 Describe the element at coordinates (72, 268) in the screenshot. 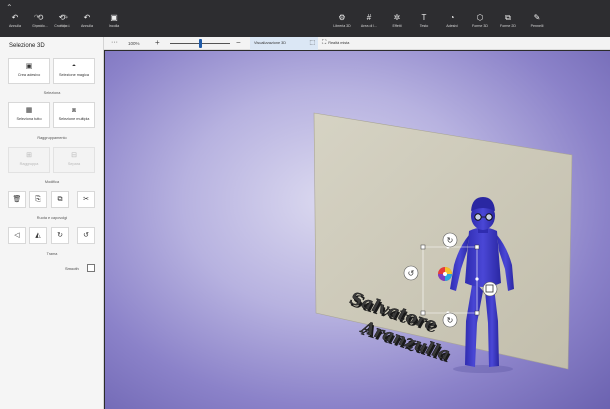

I see `smooth-label: Smooth` at that location.